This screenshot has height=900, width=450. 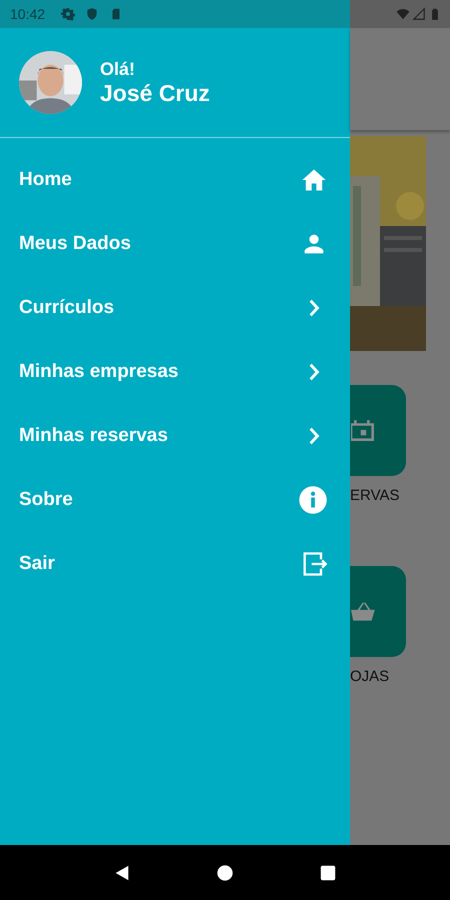 What do you see at coordinates (28, 14) in the screenshot?
I see `status-time: 10:42` at bounding box center [28, 14].